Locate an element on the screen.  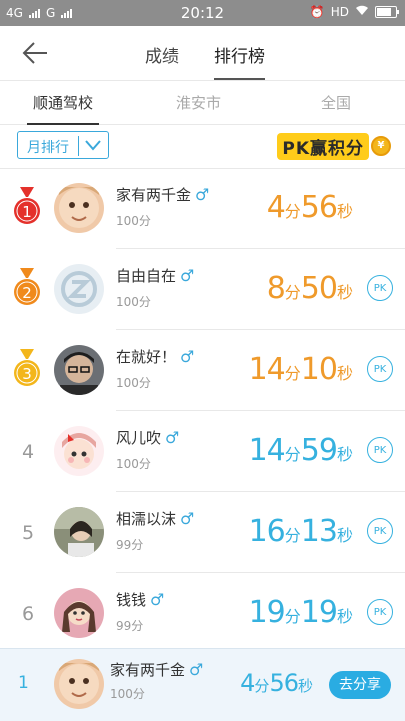
dropdown-label: 月排行 is located at coordinates (48, 148).